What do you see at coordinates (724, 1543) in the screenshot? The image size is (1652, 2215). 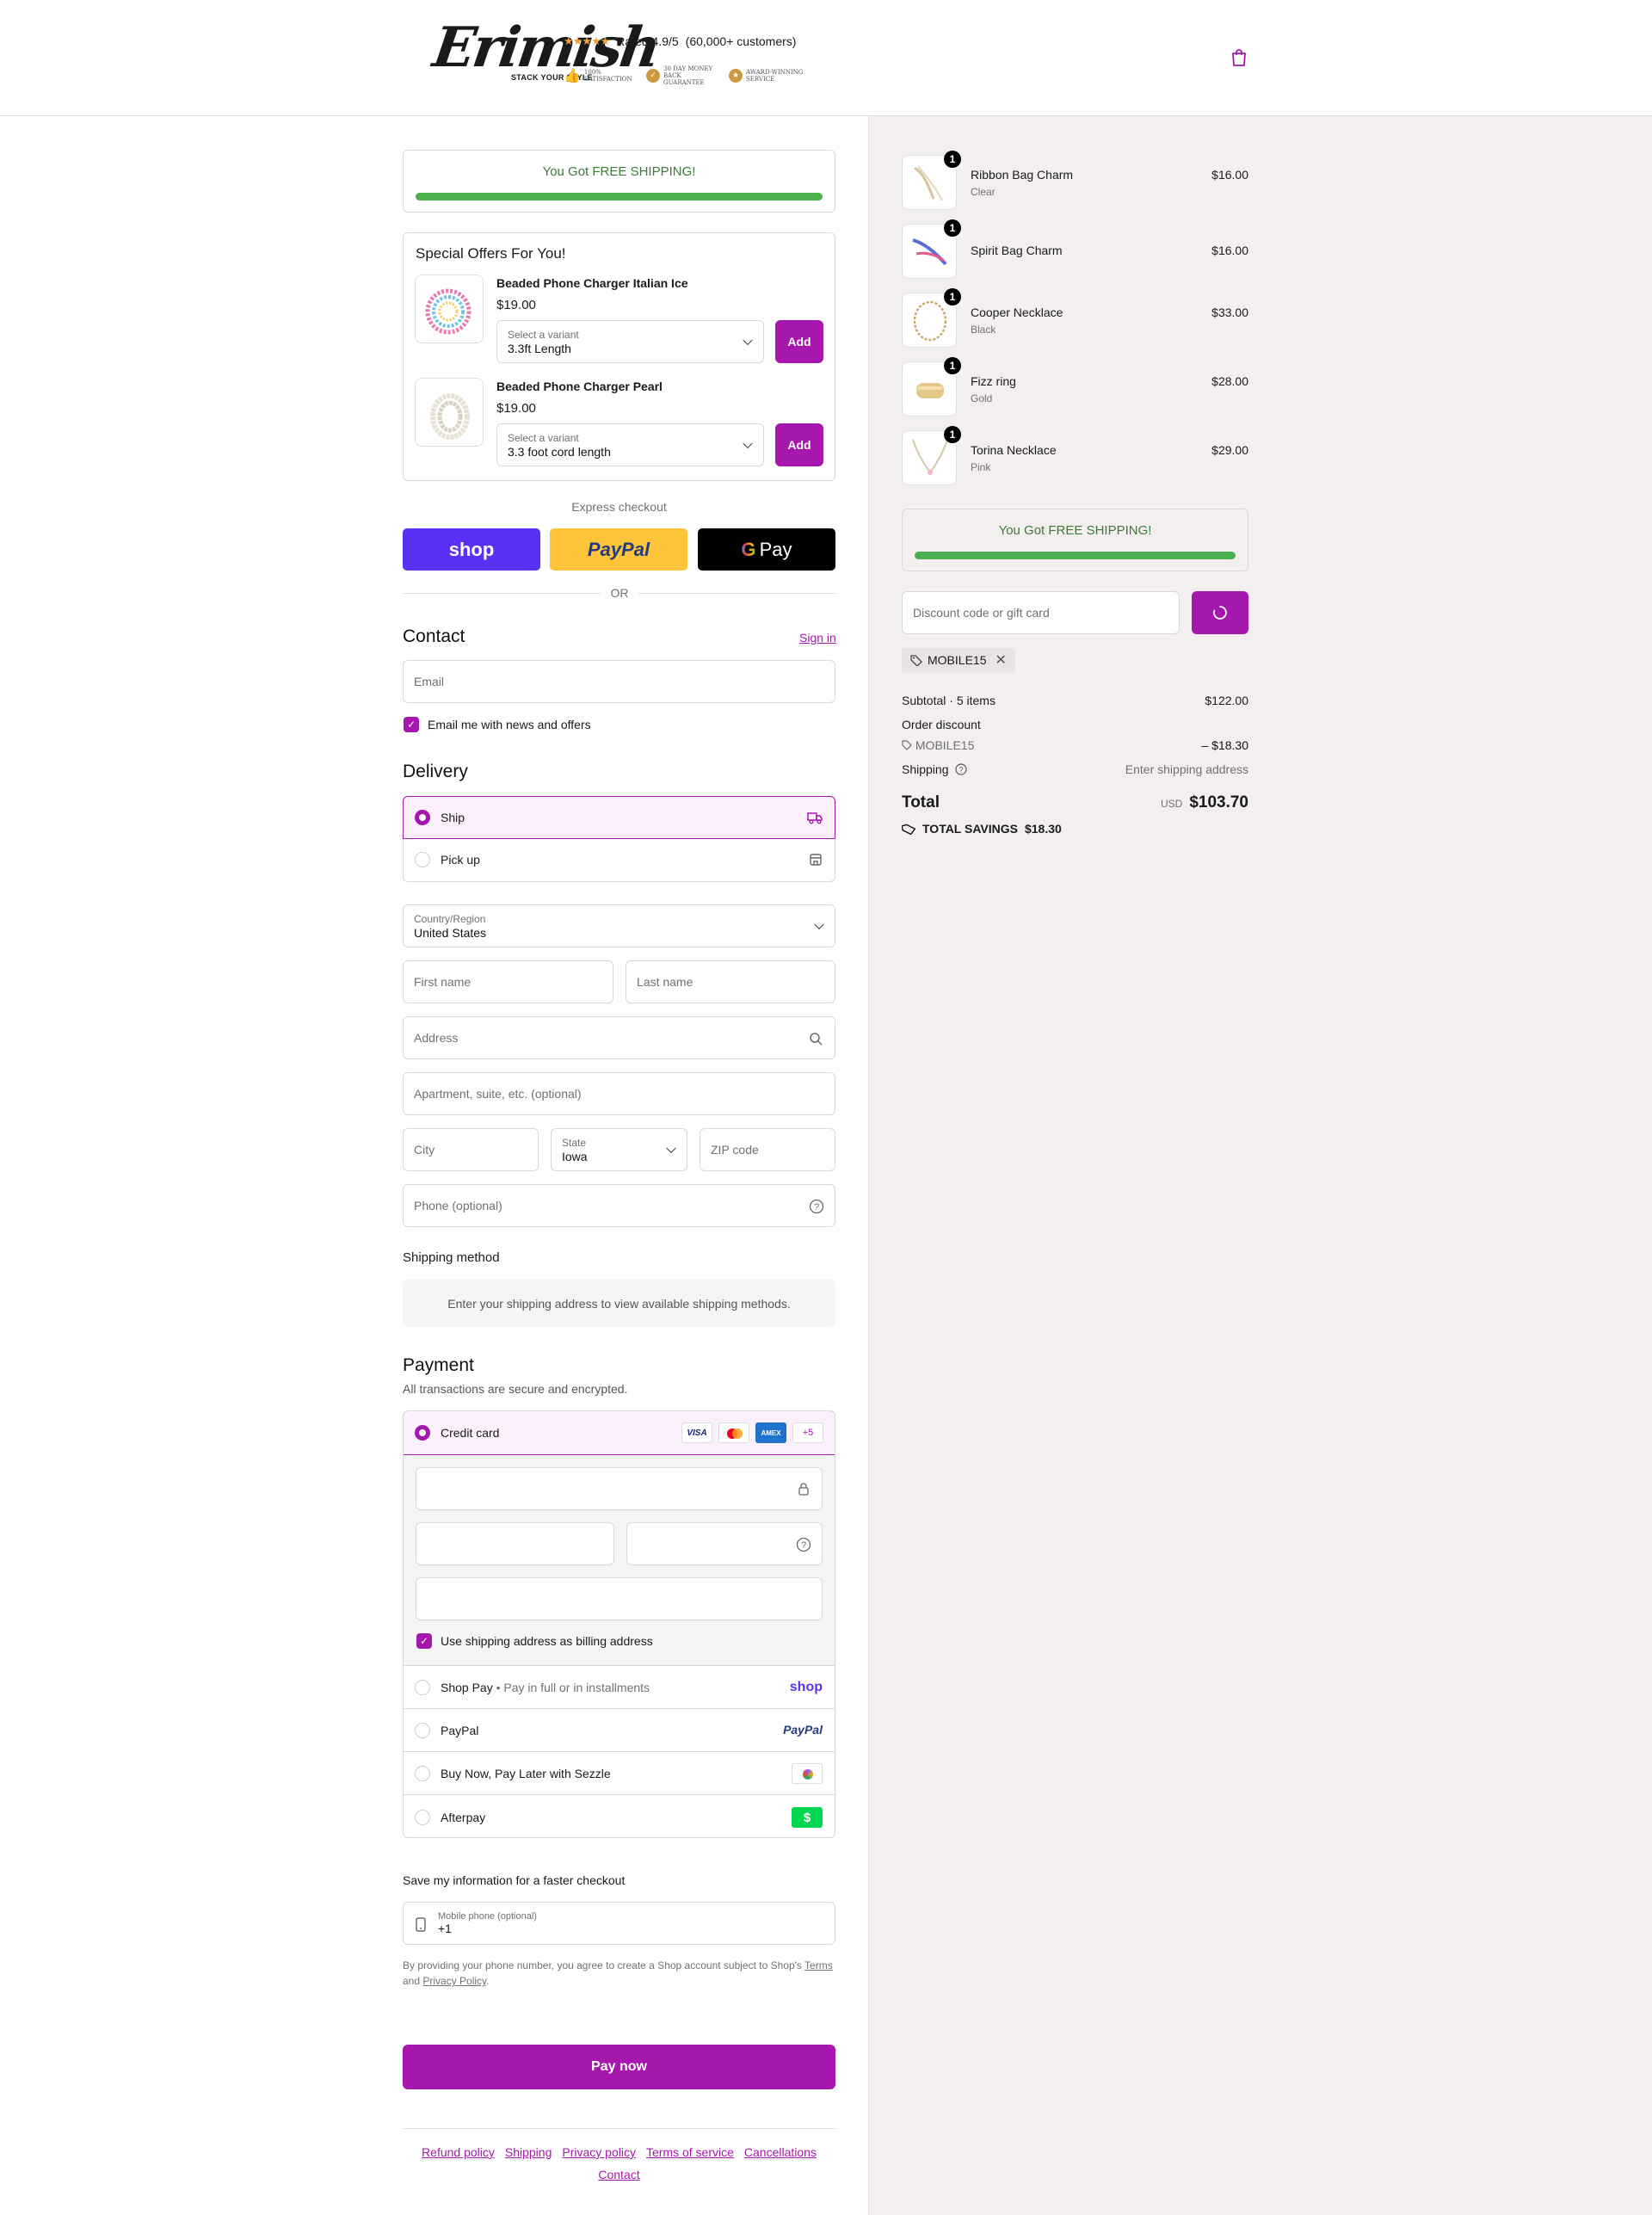 I see `security-code-field: ?` at bounding box center [724, 1543].